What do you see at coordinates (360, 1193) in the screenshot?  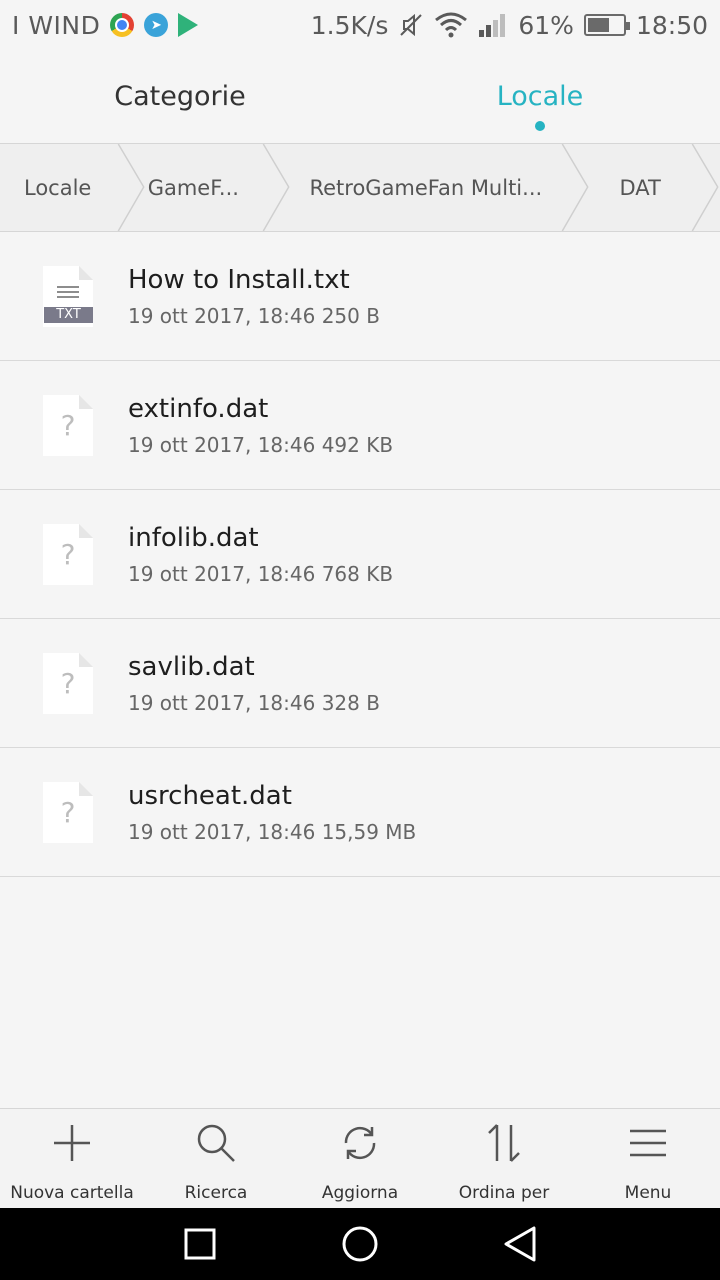 I see `tool-label: Aggiorna` at bounding box center [360, 1193].